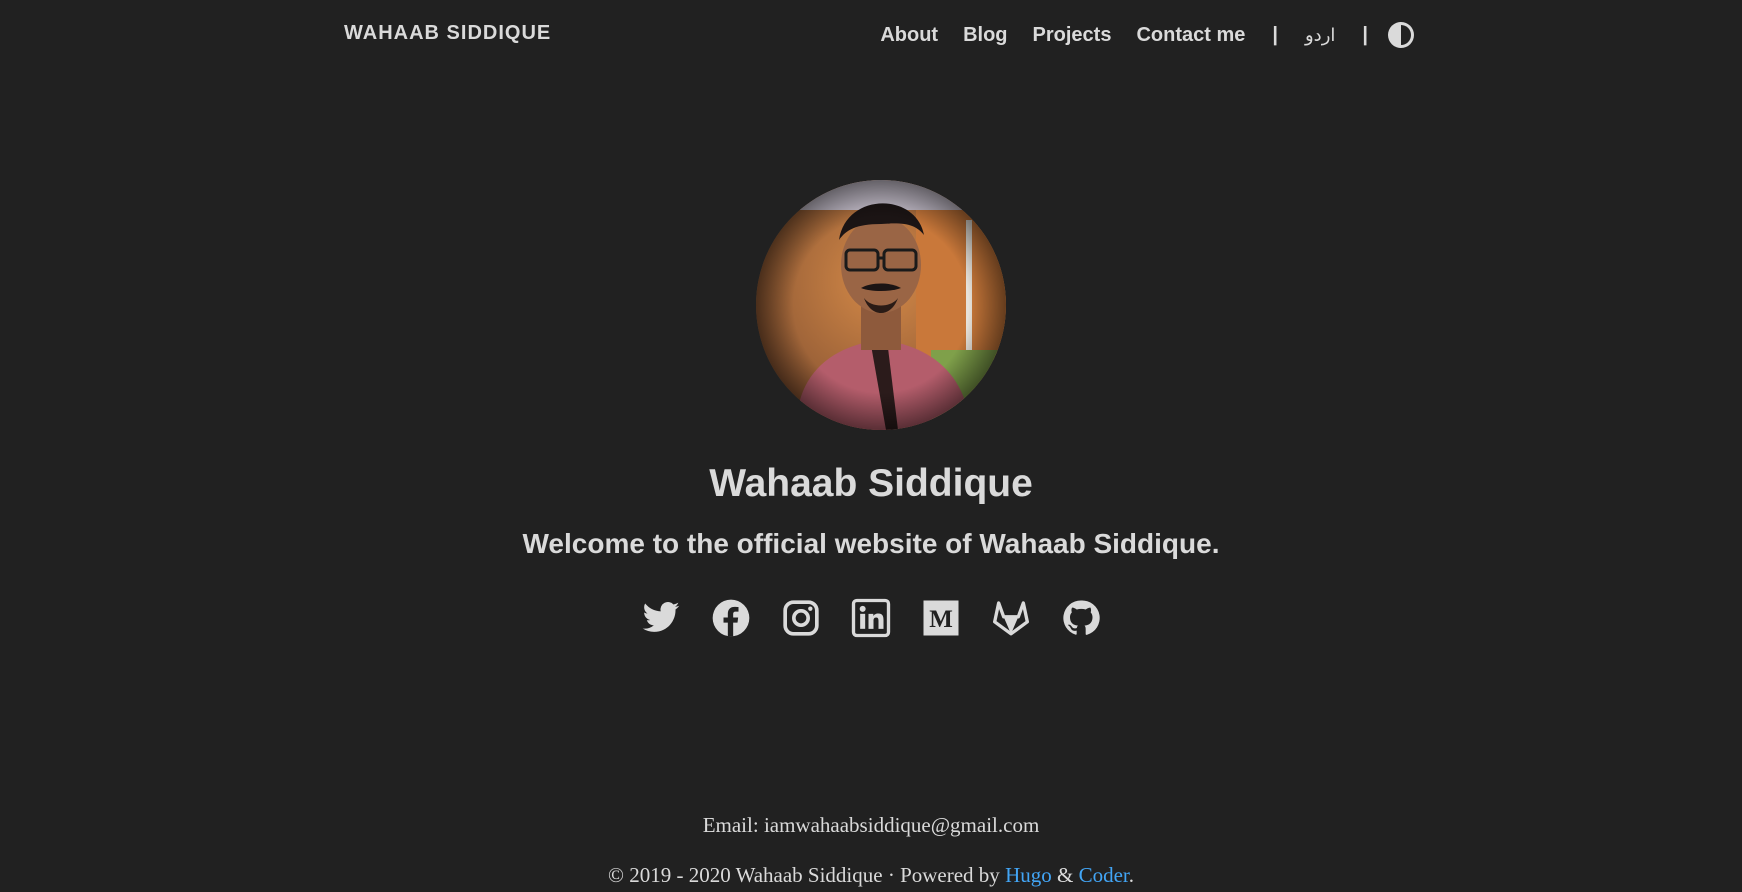  I want to click on nav-contact-link: Contact me, so click(1190, 35).